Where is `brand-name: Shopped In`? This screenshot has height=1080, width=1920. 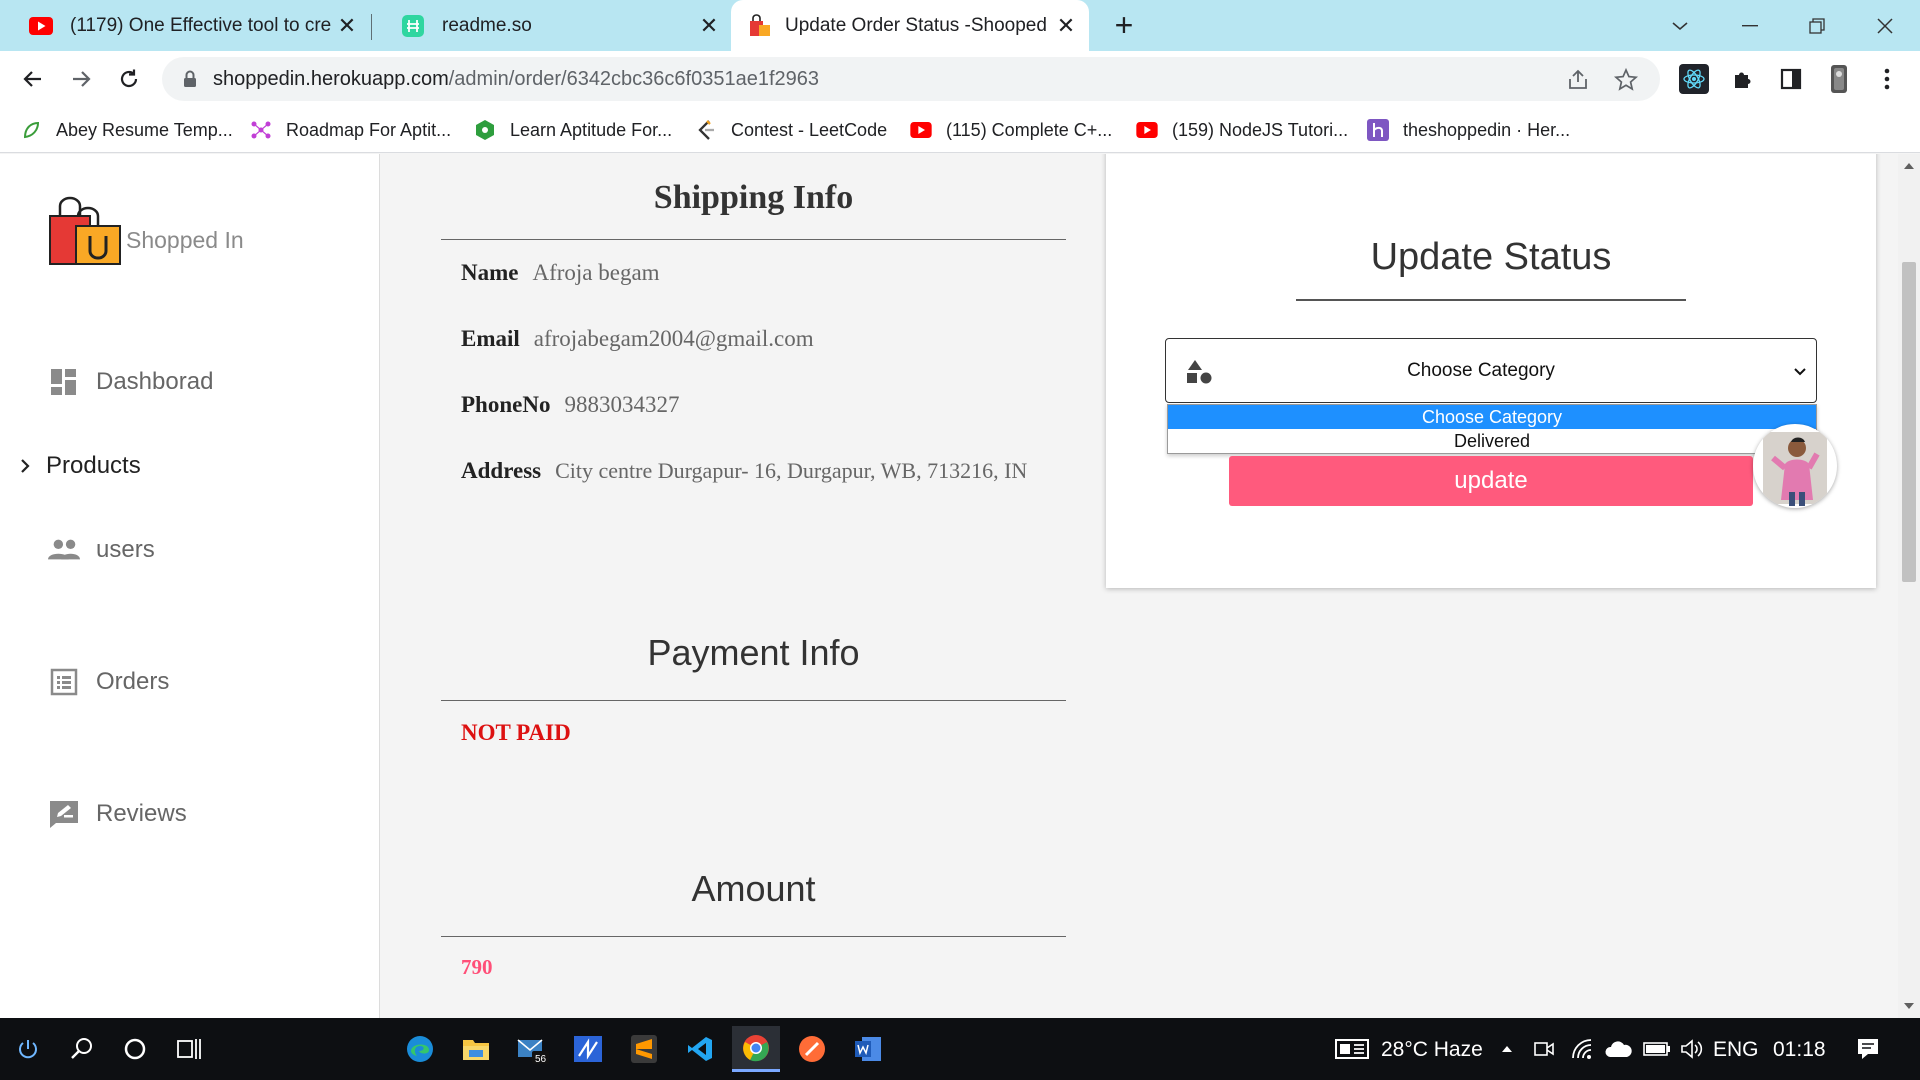
brand-name: Shopped In is located at coordinates (185, 240).